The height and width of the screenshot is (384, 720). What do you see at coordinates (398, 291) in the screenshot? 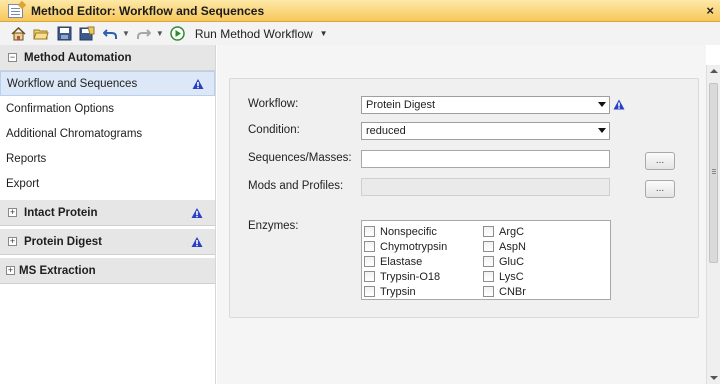
I see `enzyme-label: Trypsin` at bounding box center [398, 291].